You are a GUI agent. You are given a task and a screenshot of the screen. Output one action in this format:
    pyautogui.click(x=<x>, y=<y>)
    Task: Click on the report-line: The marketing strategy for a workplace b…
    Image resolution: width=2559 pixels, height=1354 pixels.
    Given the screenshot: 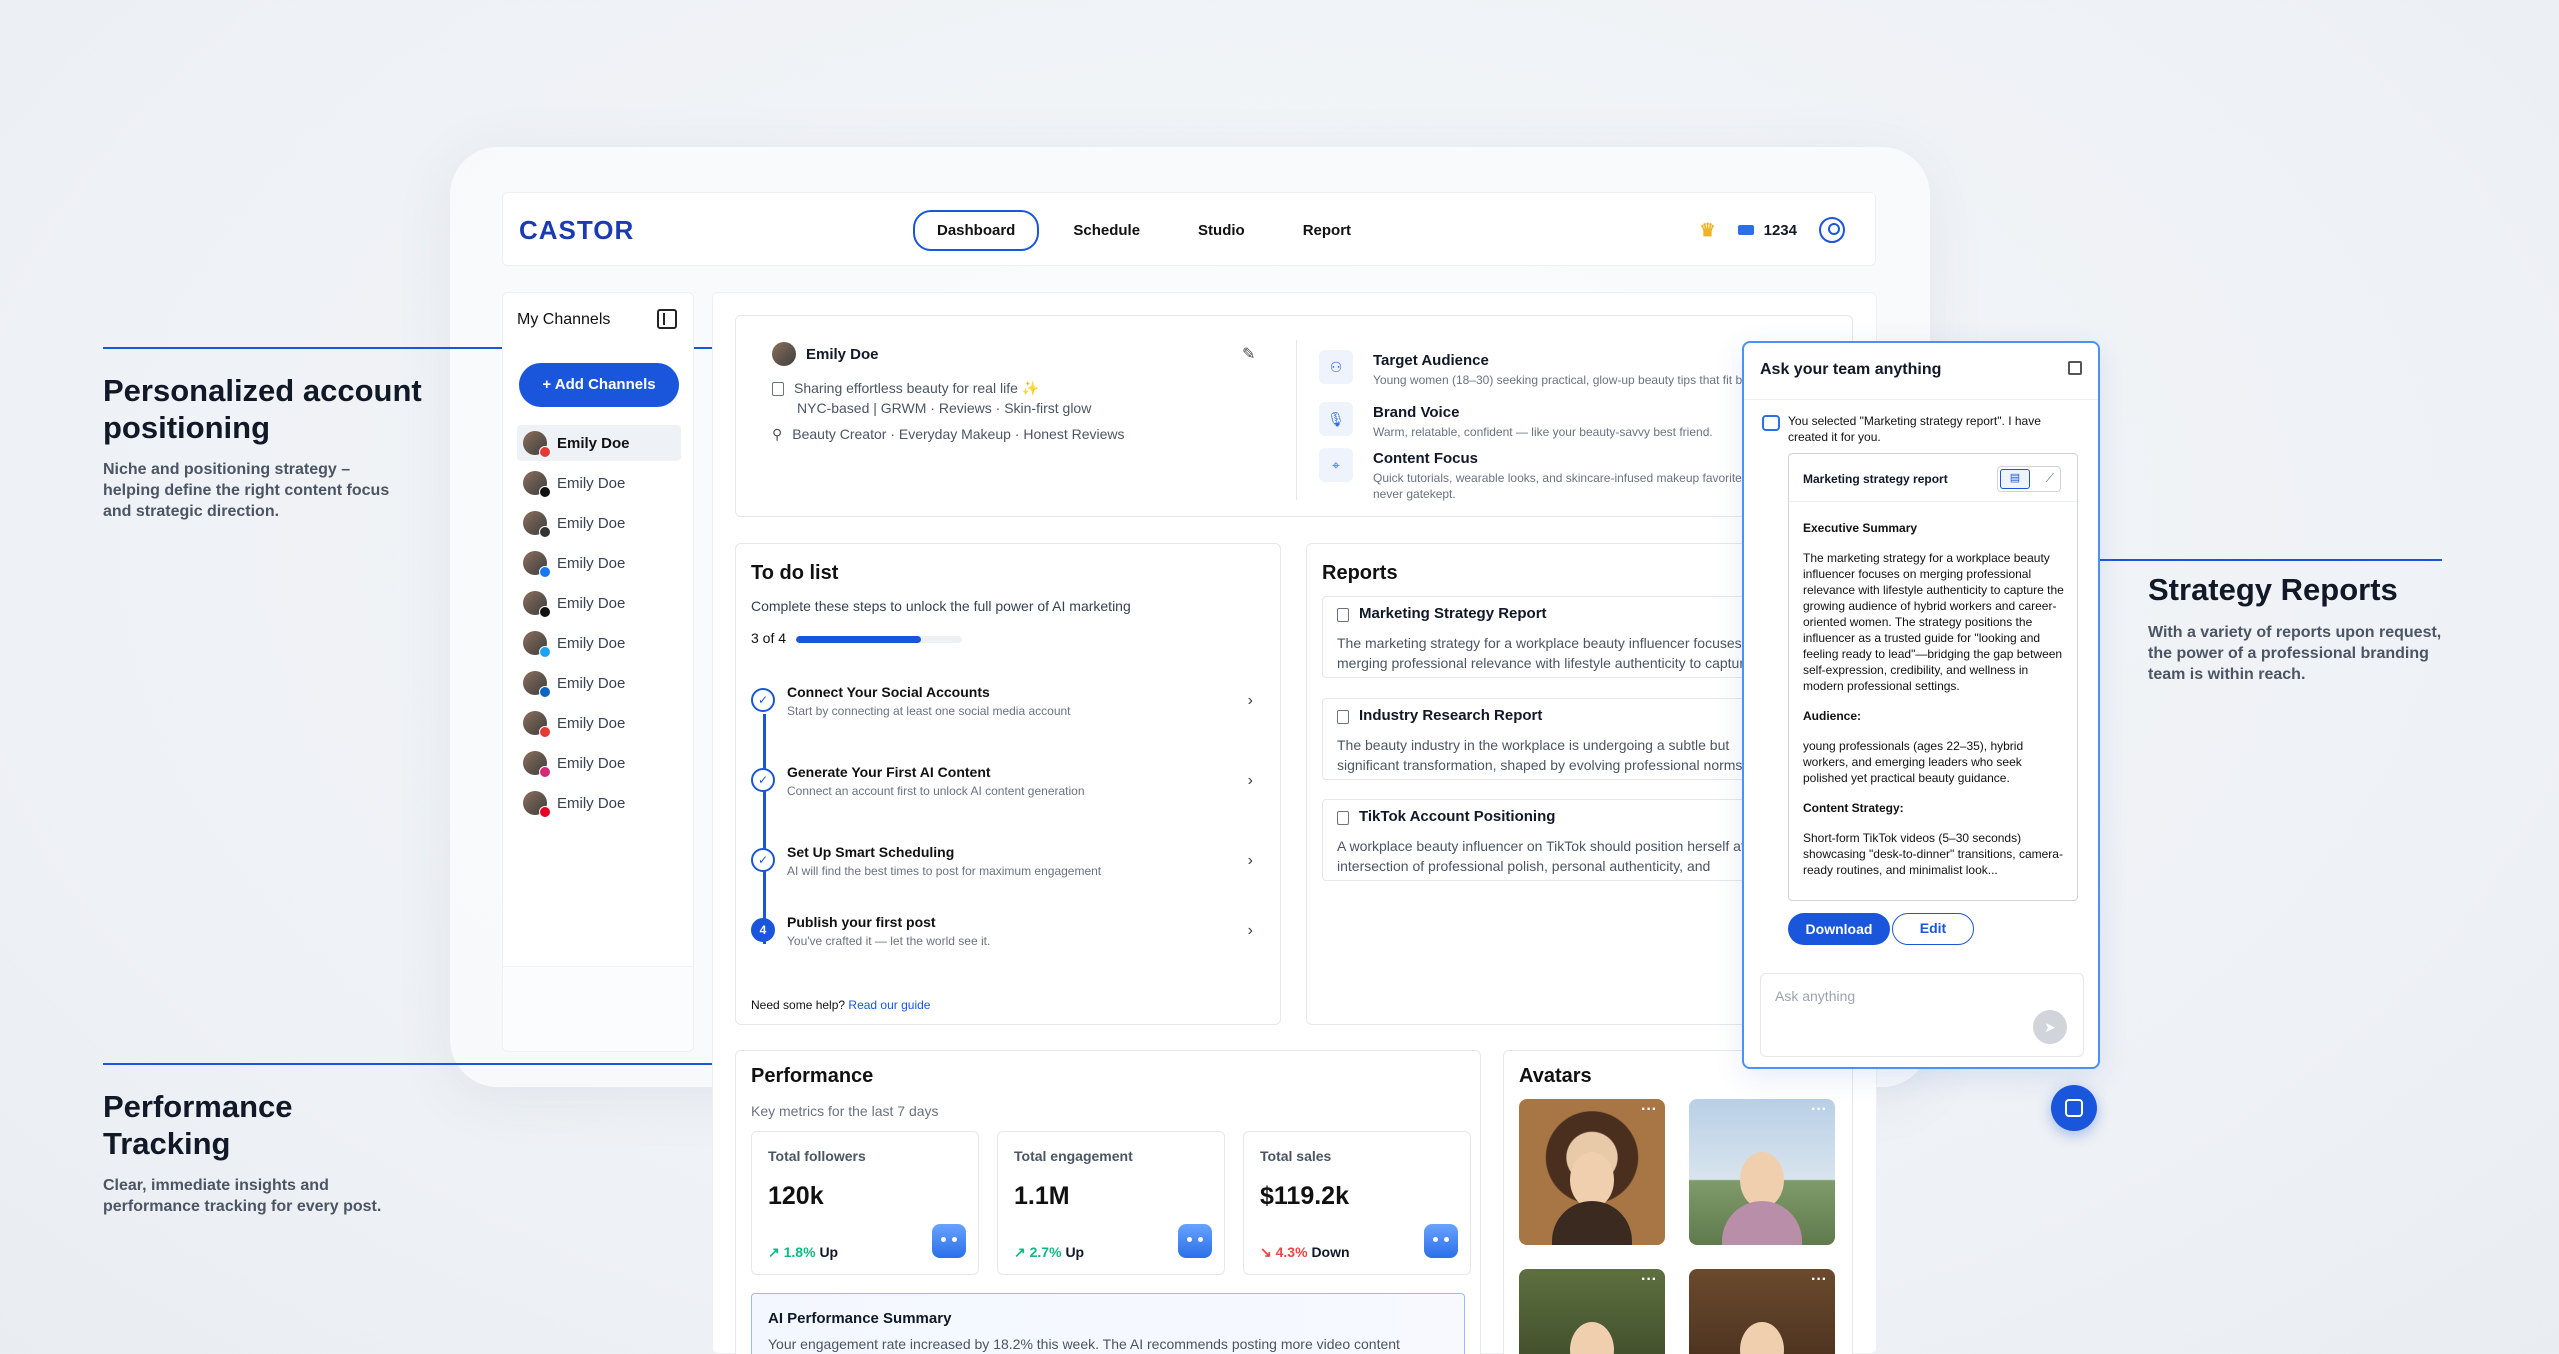 What is the action you would take?
    pyautogui.click(x=1549, y=643)
    